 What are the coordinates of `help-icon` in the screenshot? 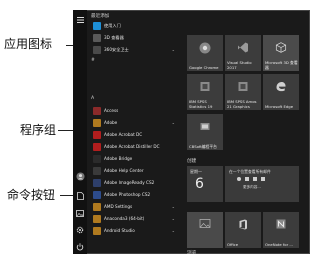 It's located at (97, 170).